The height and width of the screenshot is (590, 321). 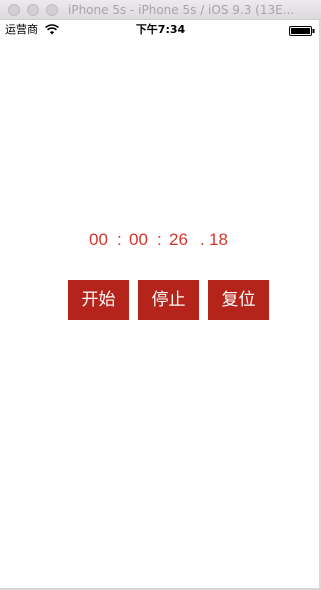 I want to click on timer-centiseconds: 18, so click(x=218, y=239).